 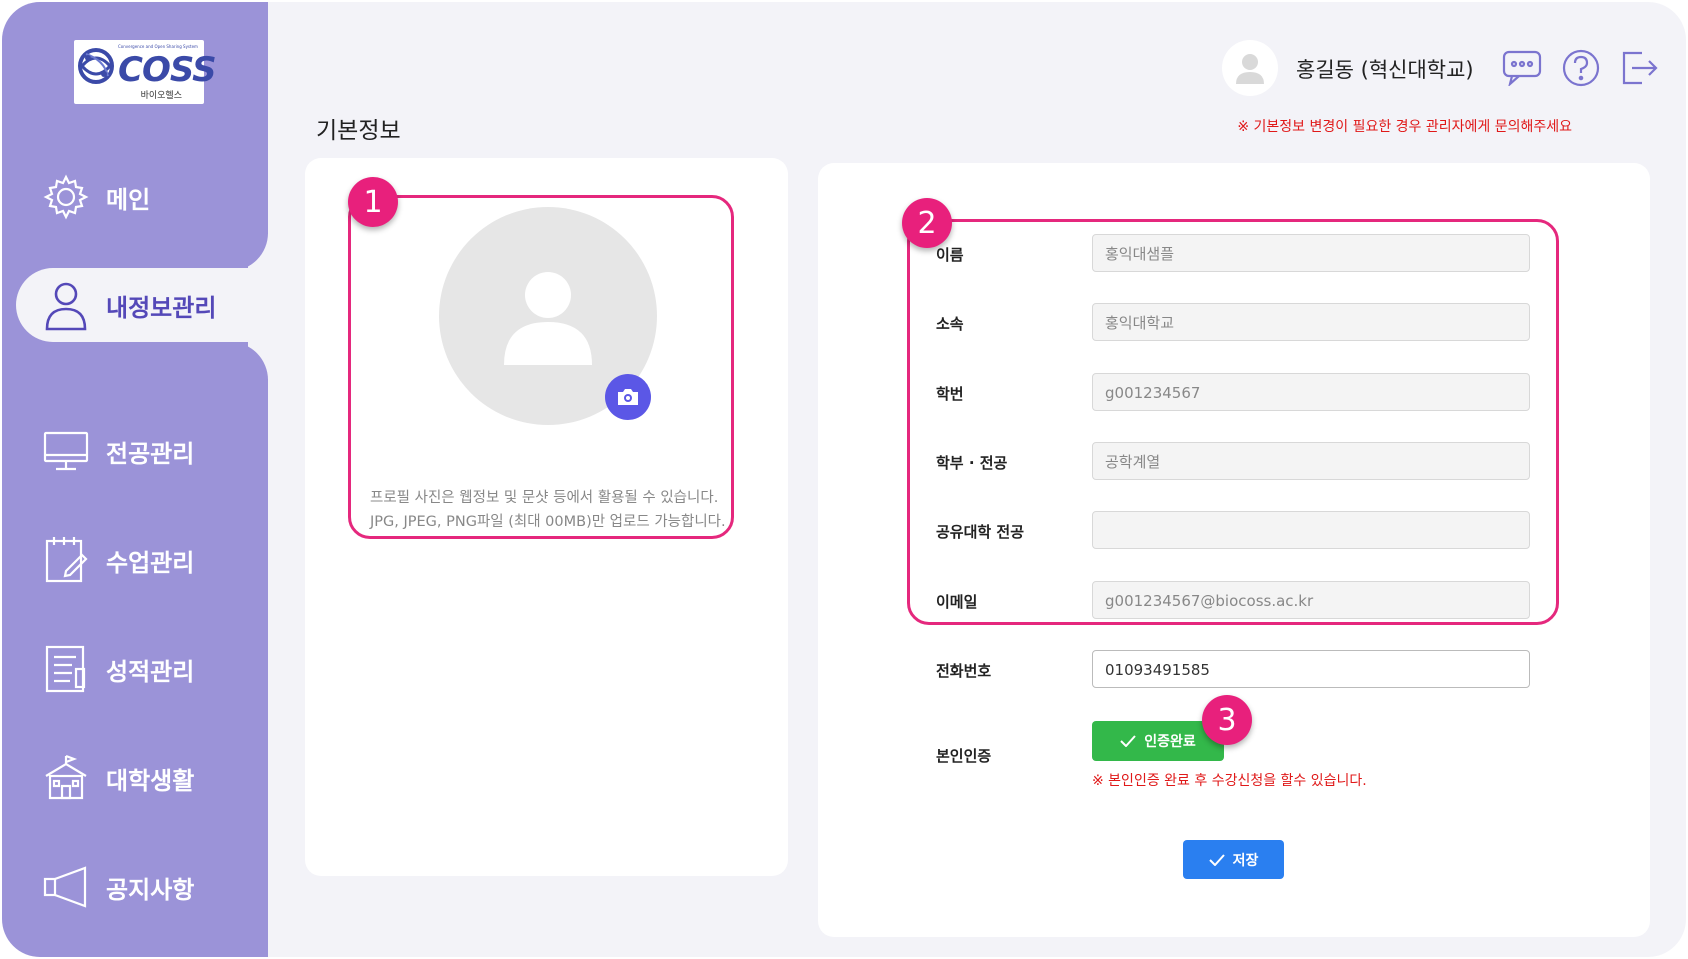 I want to click on sidebar-item-label: 내정보관리, so click(x=161, y=307).